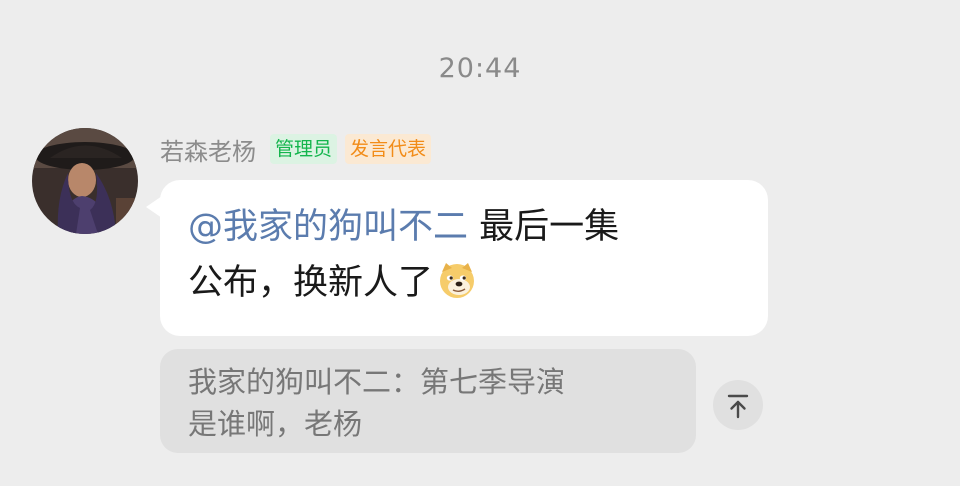  I want to click on quote-line-1: 我家的狗叫不二：第七季导演, so click(377, 382).